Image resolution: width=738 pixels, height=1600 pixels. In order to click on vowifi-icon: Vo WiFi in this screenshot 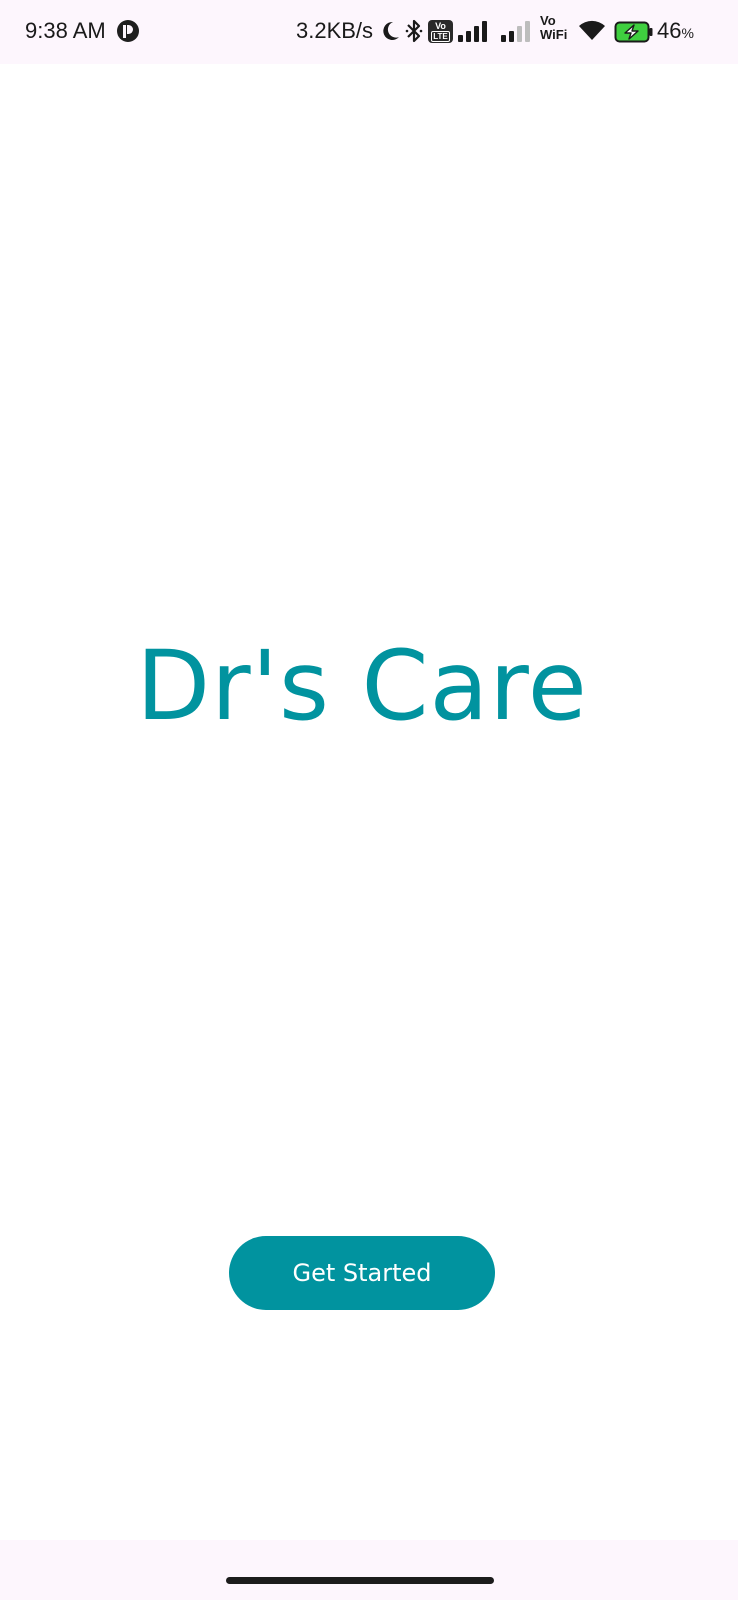, I will do `click(556, 30)`.